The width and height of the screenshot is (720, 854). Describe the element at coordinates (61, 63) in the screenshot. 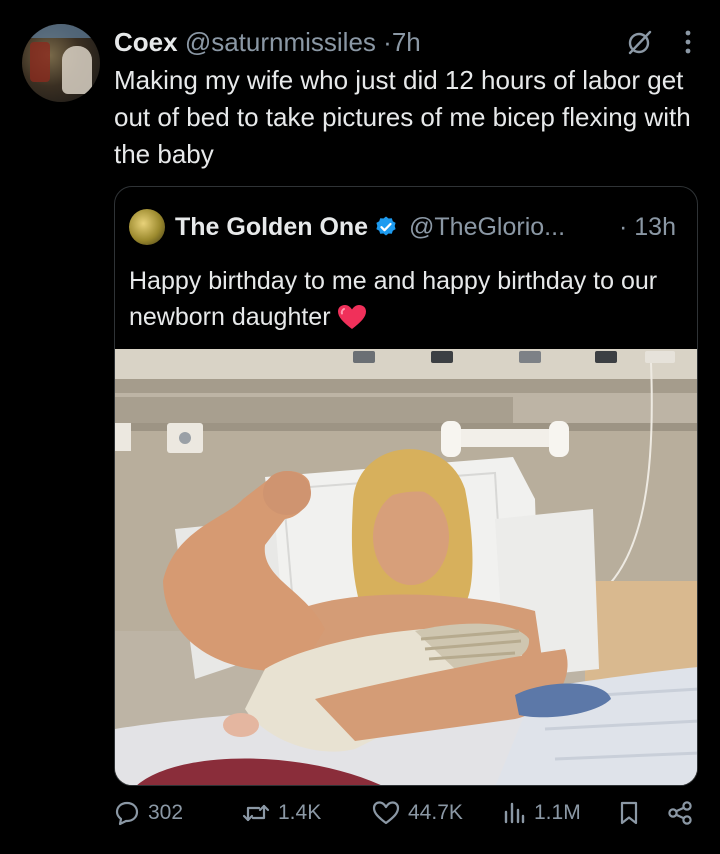

I see `author-avatar` at that location.